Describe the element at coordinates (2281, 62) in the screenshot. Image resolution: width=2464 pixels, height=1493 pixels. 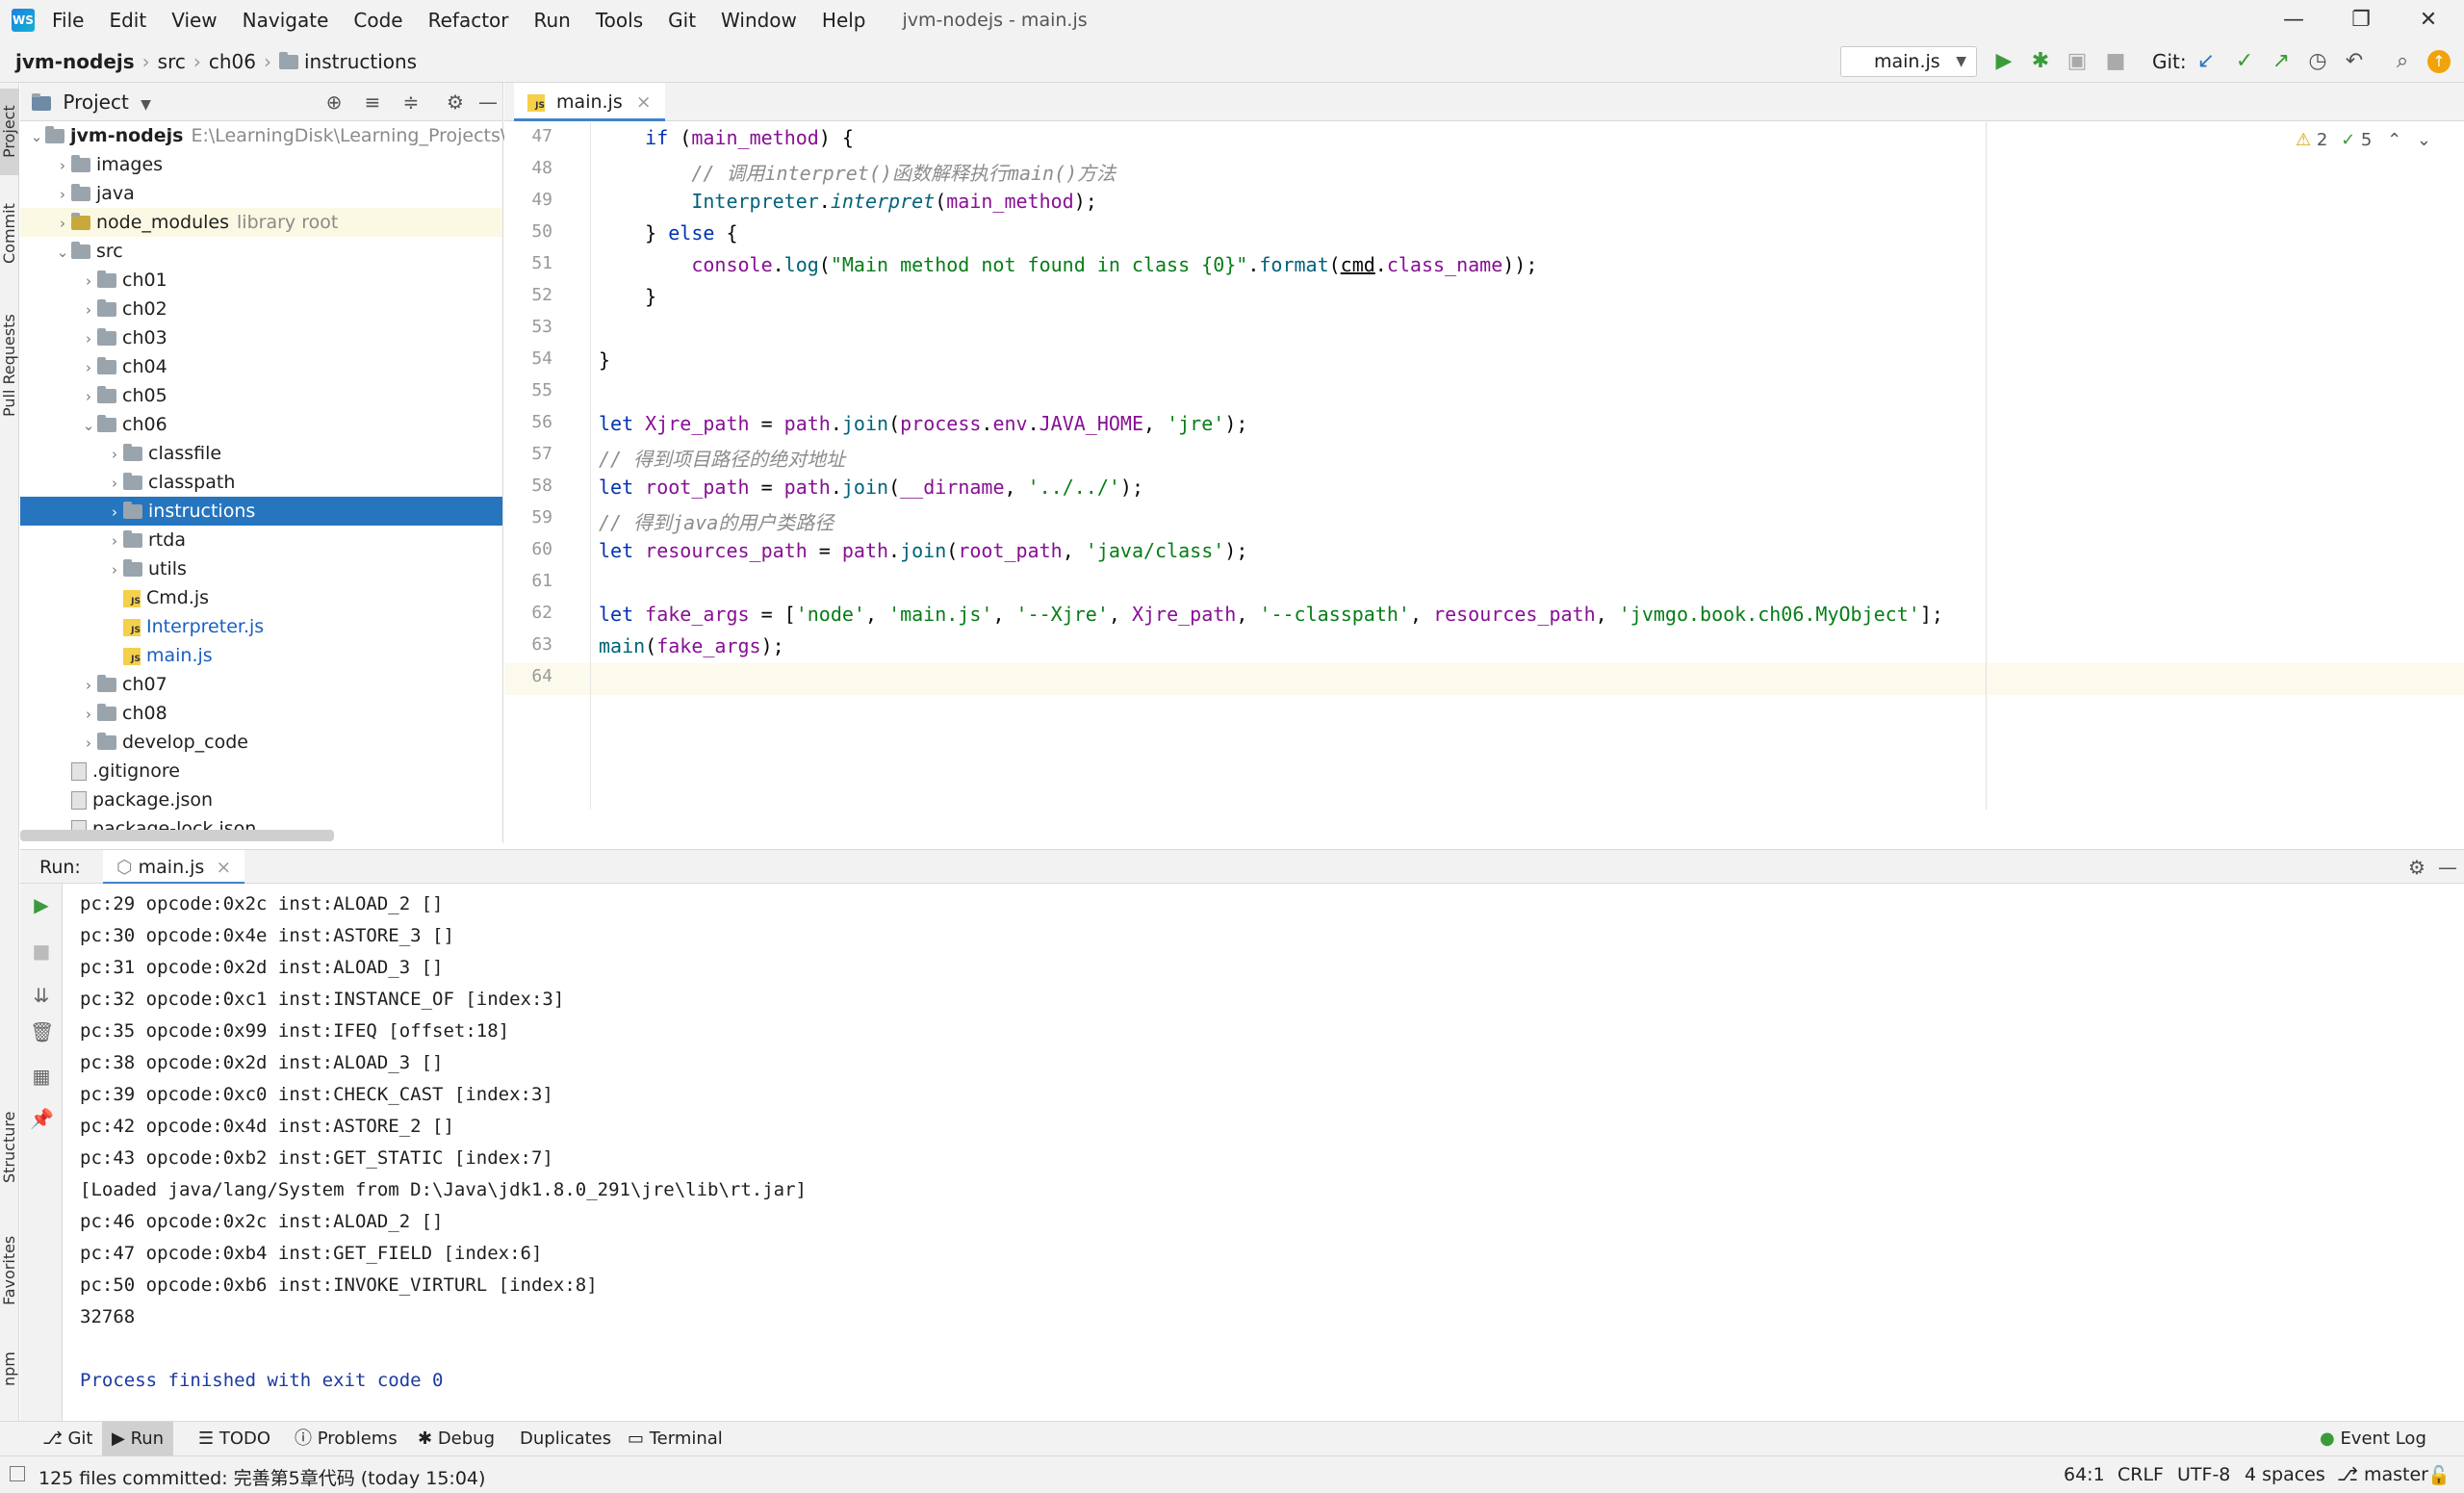
I see `git-push-icon: ↗` at that location.